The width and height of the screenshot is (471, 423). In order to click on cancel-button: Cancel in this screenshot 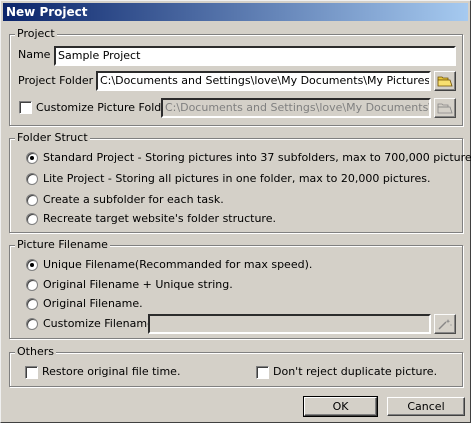, I will do `click(426, 406)`.